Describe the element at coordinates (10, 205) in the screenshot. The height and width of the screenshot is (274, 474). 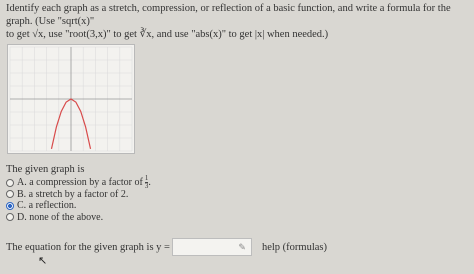
I see `choice-c-radio` at that location.